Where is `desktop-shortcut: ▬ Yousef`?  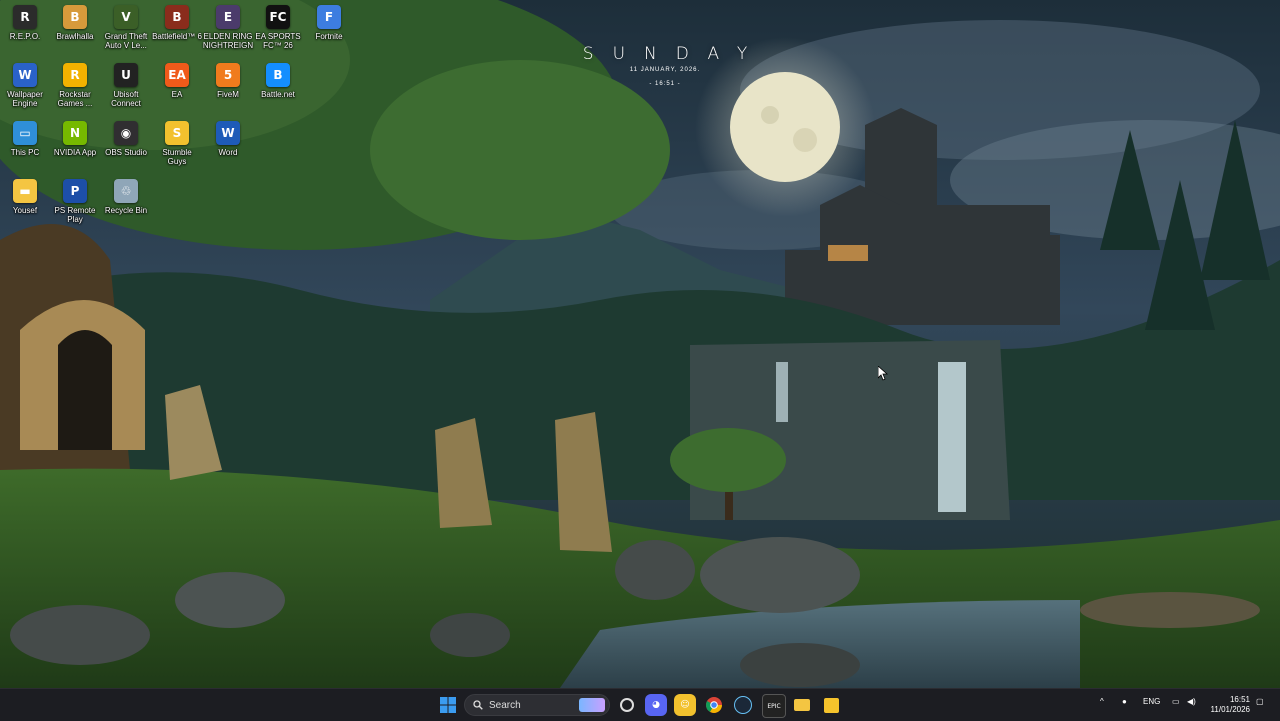 desktop-shortcut: ▬ Yousef is located at coordinates (25, 207).